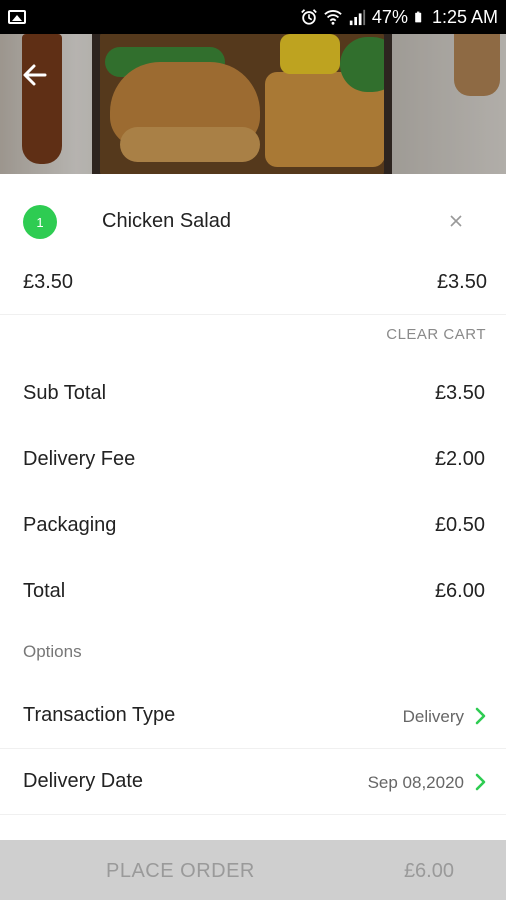  What do you see at coordinates (461, 282) in the screenshot?
I see `line-price: £3.50` at bounding box center [461, 282].